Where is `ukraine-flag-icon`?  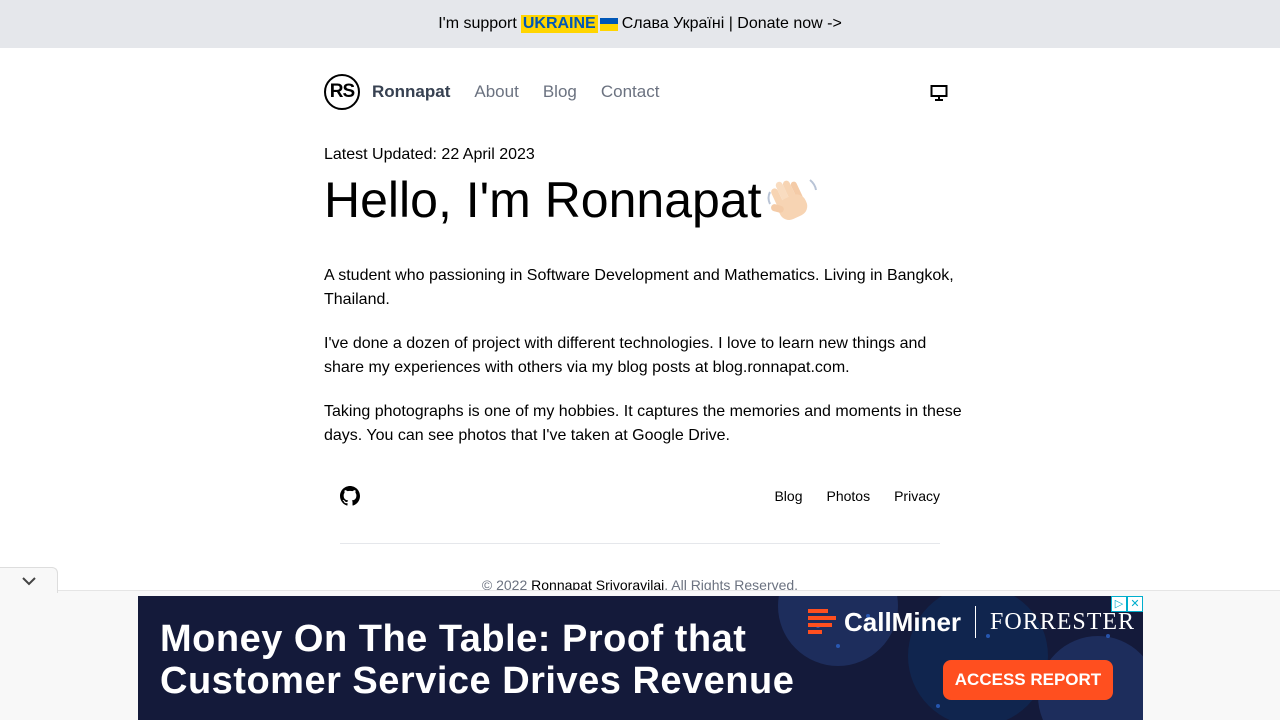
ukraine-flag-icon is located at coordinates (608, 24).